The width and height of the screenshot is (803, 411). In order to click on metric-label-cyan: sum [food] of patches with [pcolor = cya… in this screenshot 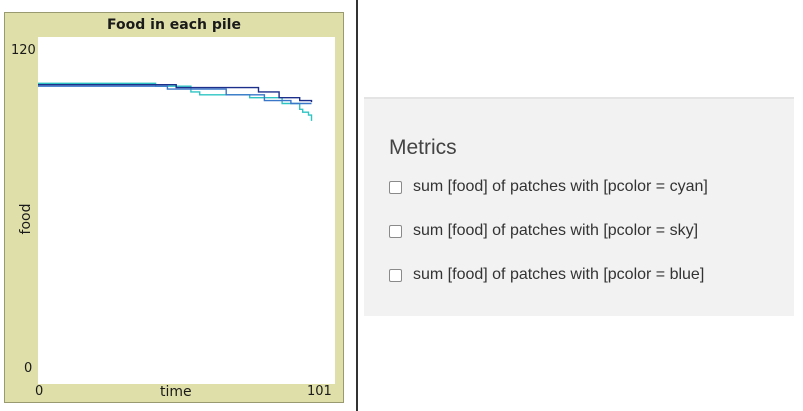, I will do `click(560, 186)`.